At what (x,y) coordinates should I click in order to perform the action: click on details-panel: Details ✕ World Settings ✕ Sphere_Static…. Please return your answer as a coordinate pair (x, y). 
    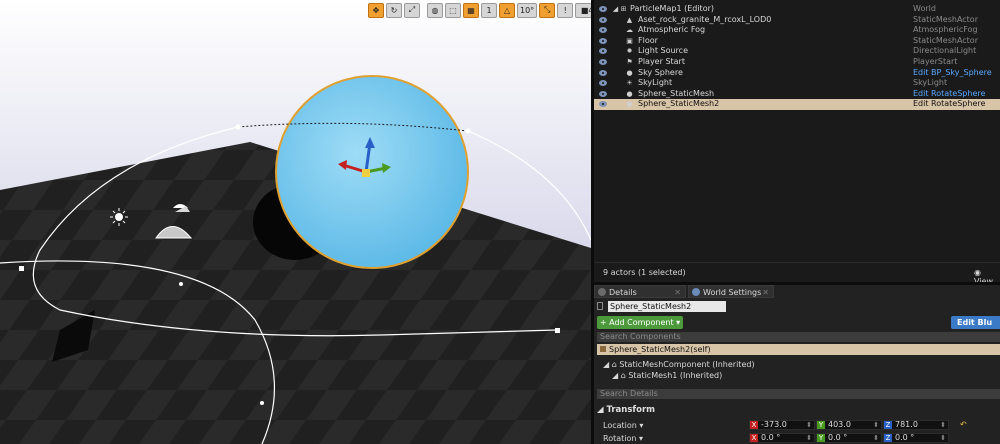
    Looking at the image, I should click on (797, 364).